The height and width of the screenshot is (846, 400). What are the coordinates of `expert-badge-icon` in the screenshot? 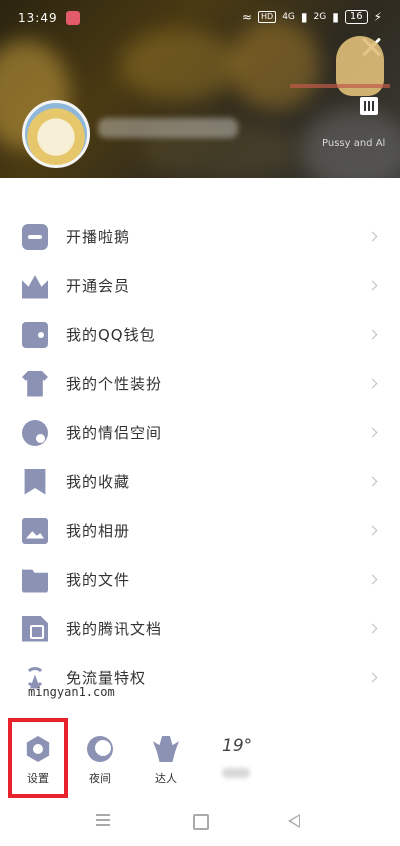 It's located at (166, 749).